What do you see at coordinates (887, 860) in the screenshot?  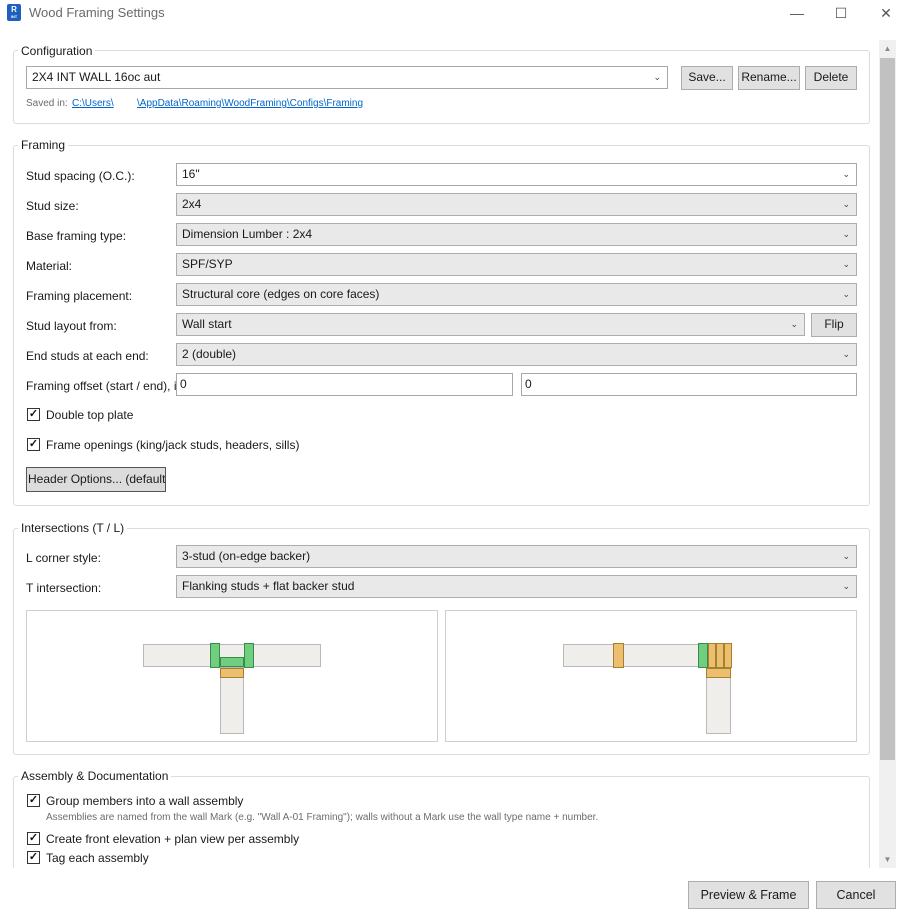 I see `scroll-down-arrow-icon: ▼` at bounding box center [887, 860].